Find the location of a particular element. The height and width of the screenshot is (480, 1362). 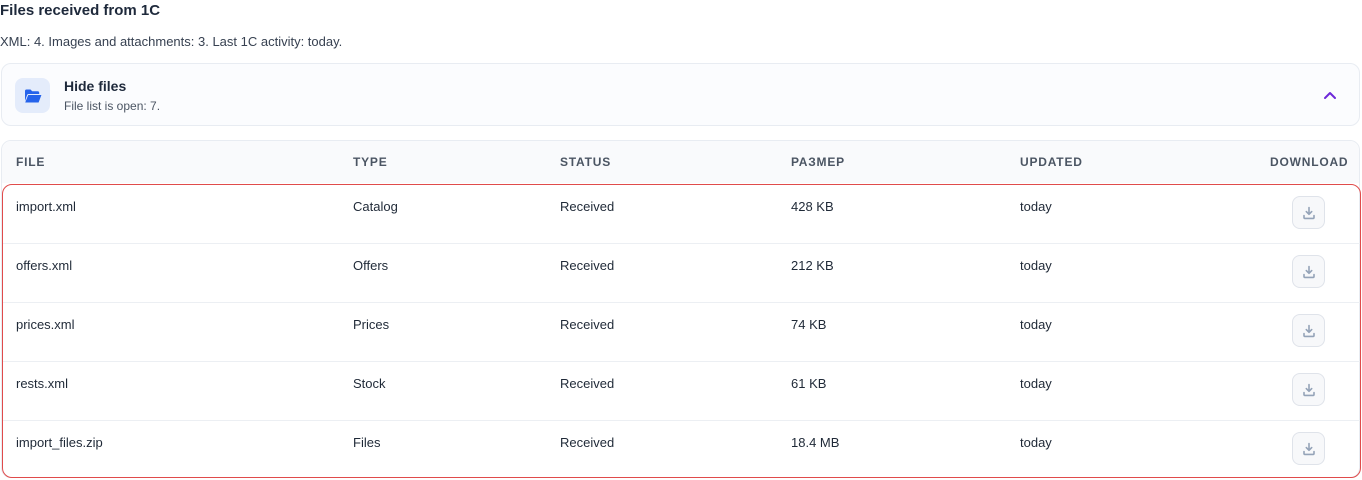

file-type: Offers is located at coordinates (371, 265).